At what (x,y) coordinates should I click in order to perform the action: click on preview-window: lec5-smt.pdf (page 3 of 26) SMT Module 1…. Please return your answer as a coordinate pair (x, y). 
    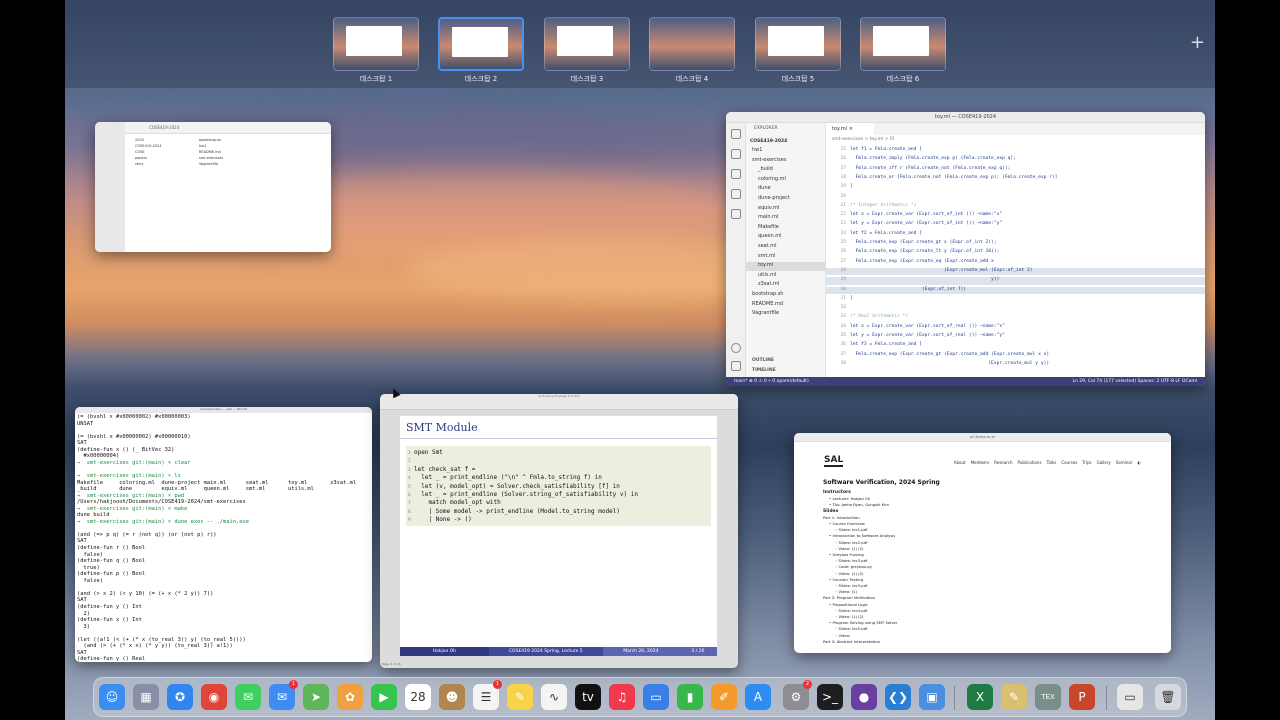
    Looking at the image, I should click on (559, 531).